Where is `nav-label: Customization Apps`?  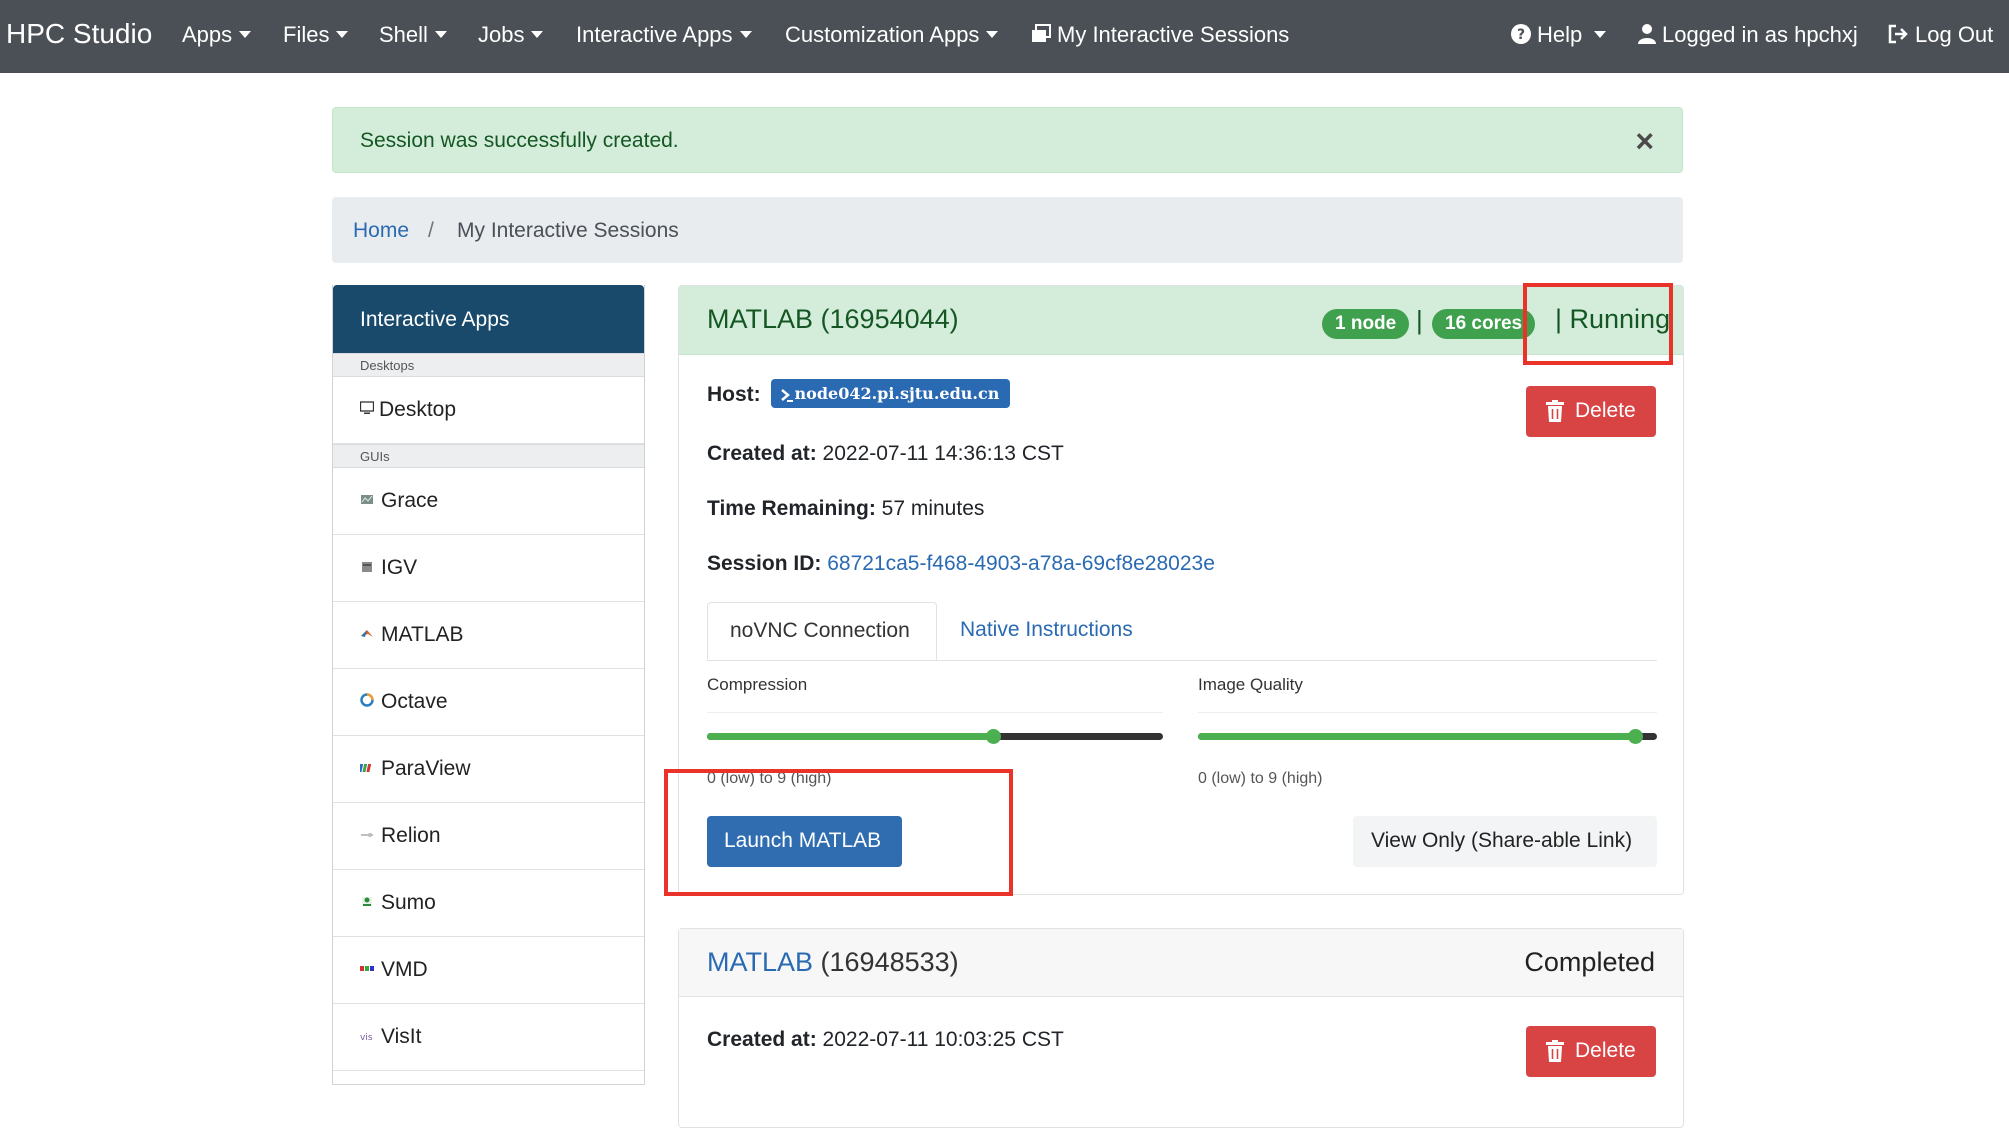 nav-label: Customization Apps is located at coordinates (882, 34).